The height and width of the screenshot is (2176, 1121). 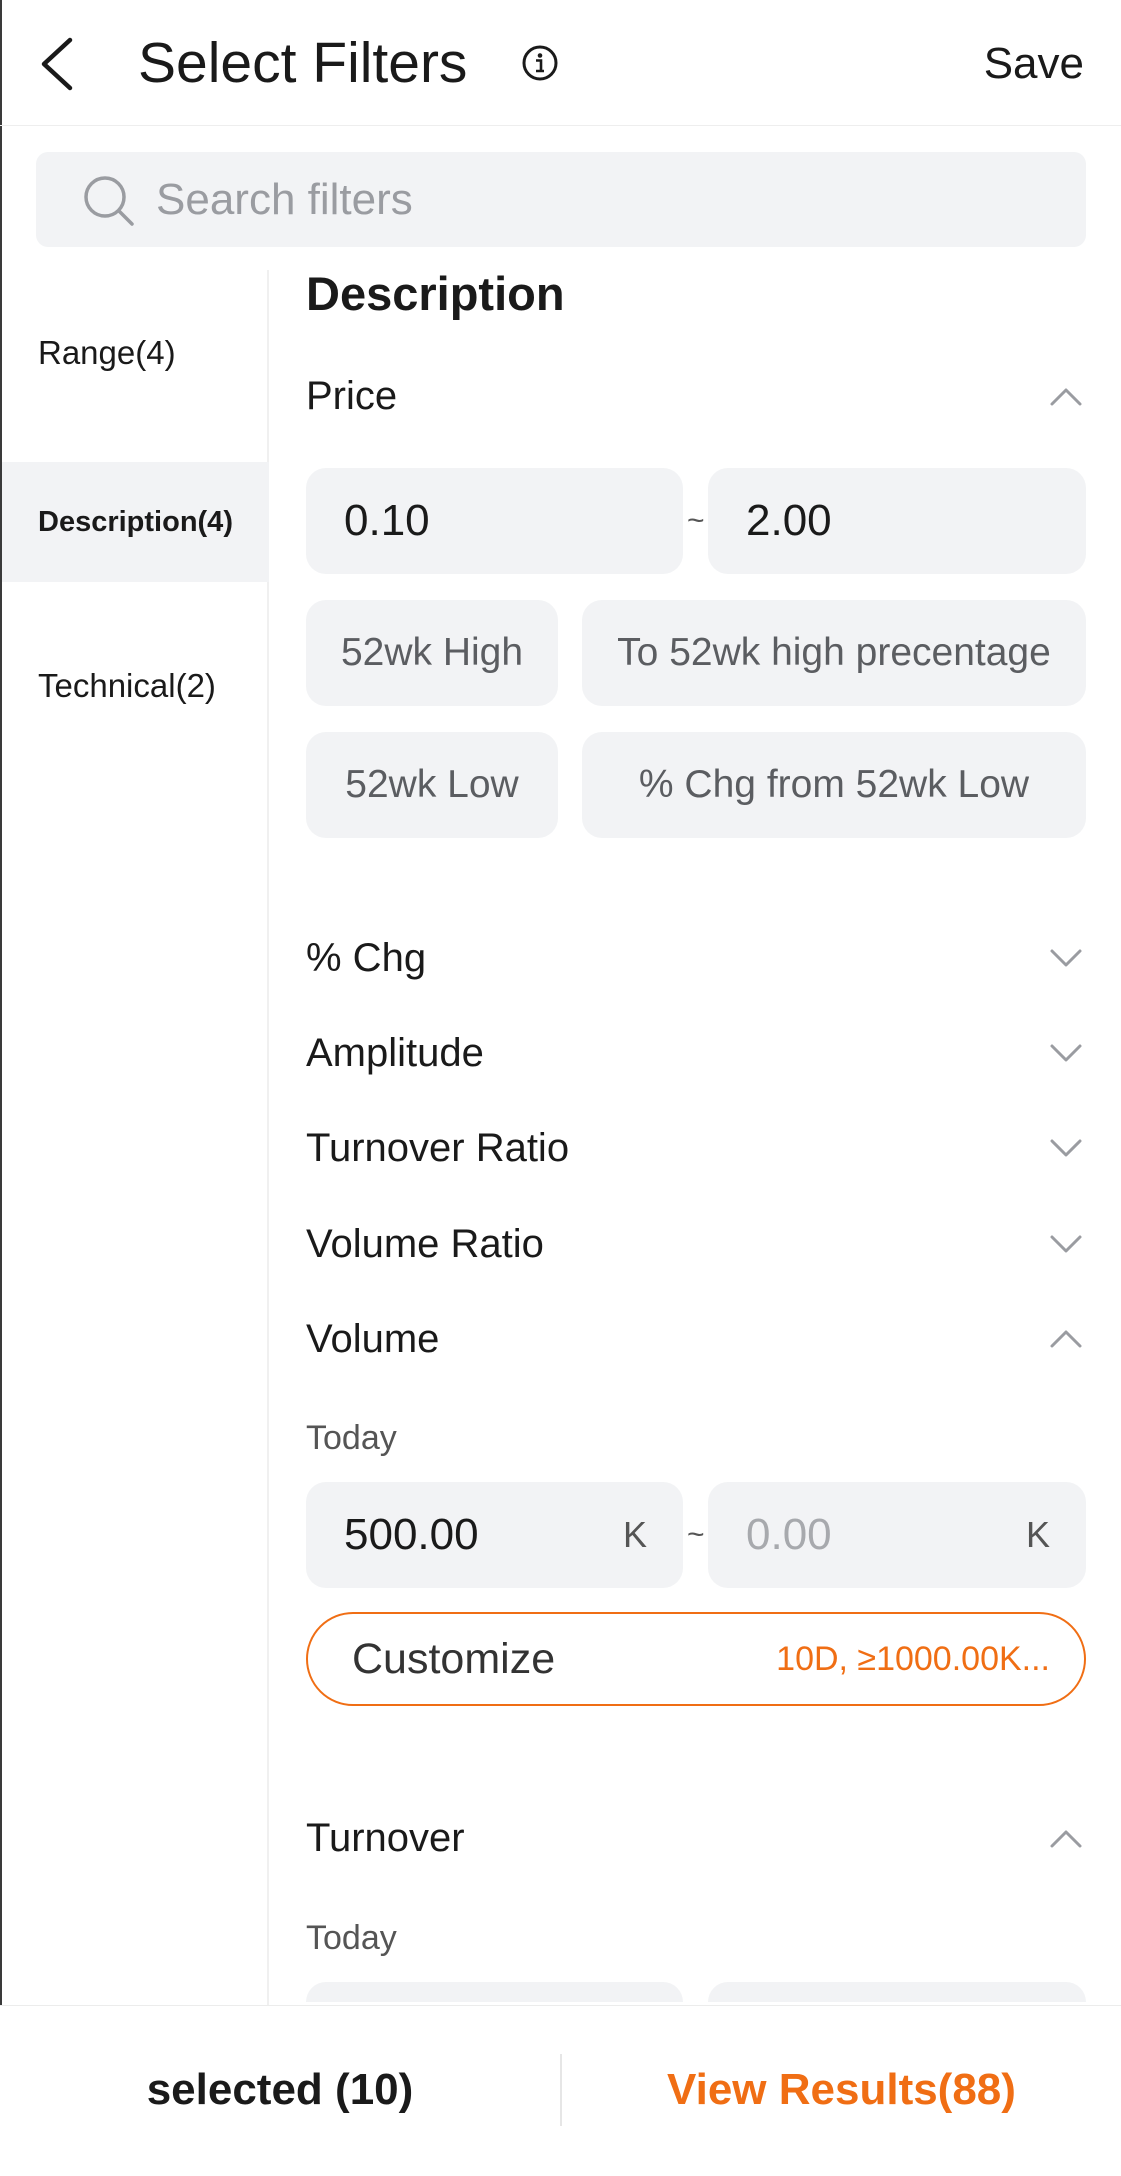 I want to click on volume-min-input: 500.00 K, so click(x=494, y=1535).